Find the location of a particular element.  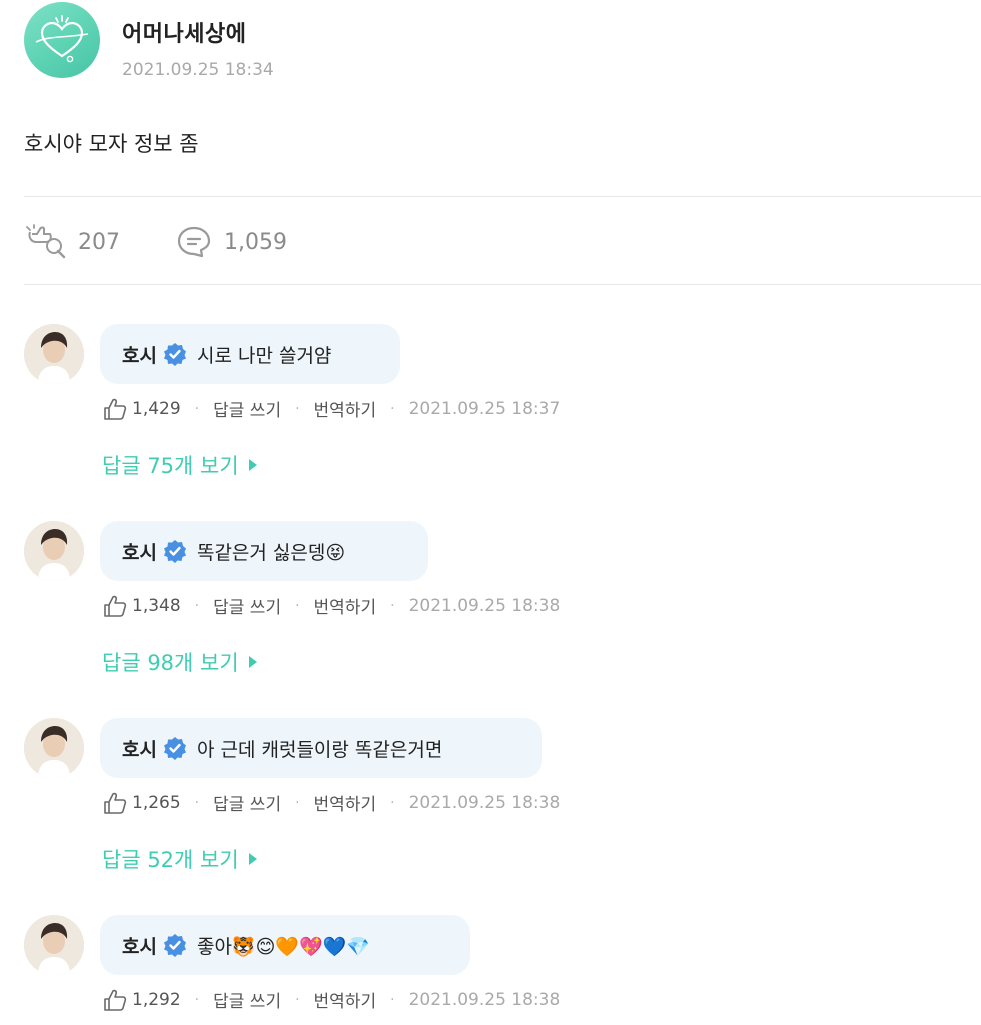

post-stats: 207 1,059 is located at coordinates (155, 242).